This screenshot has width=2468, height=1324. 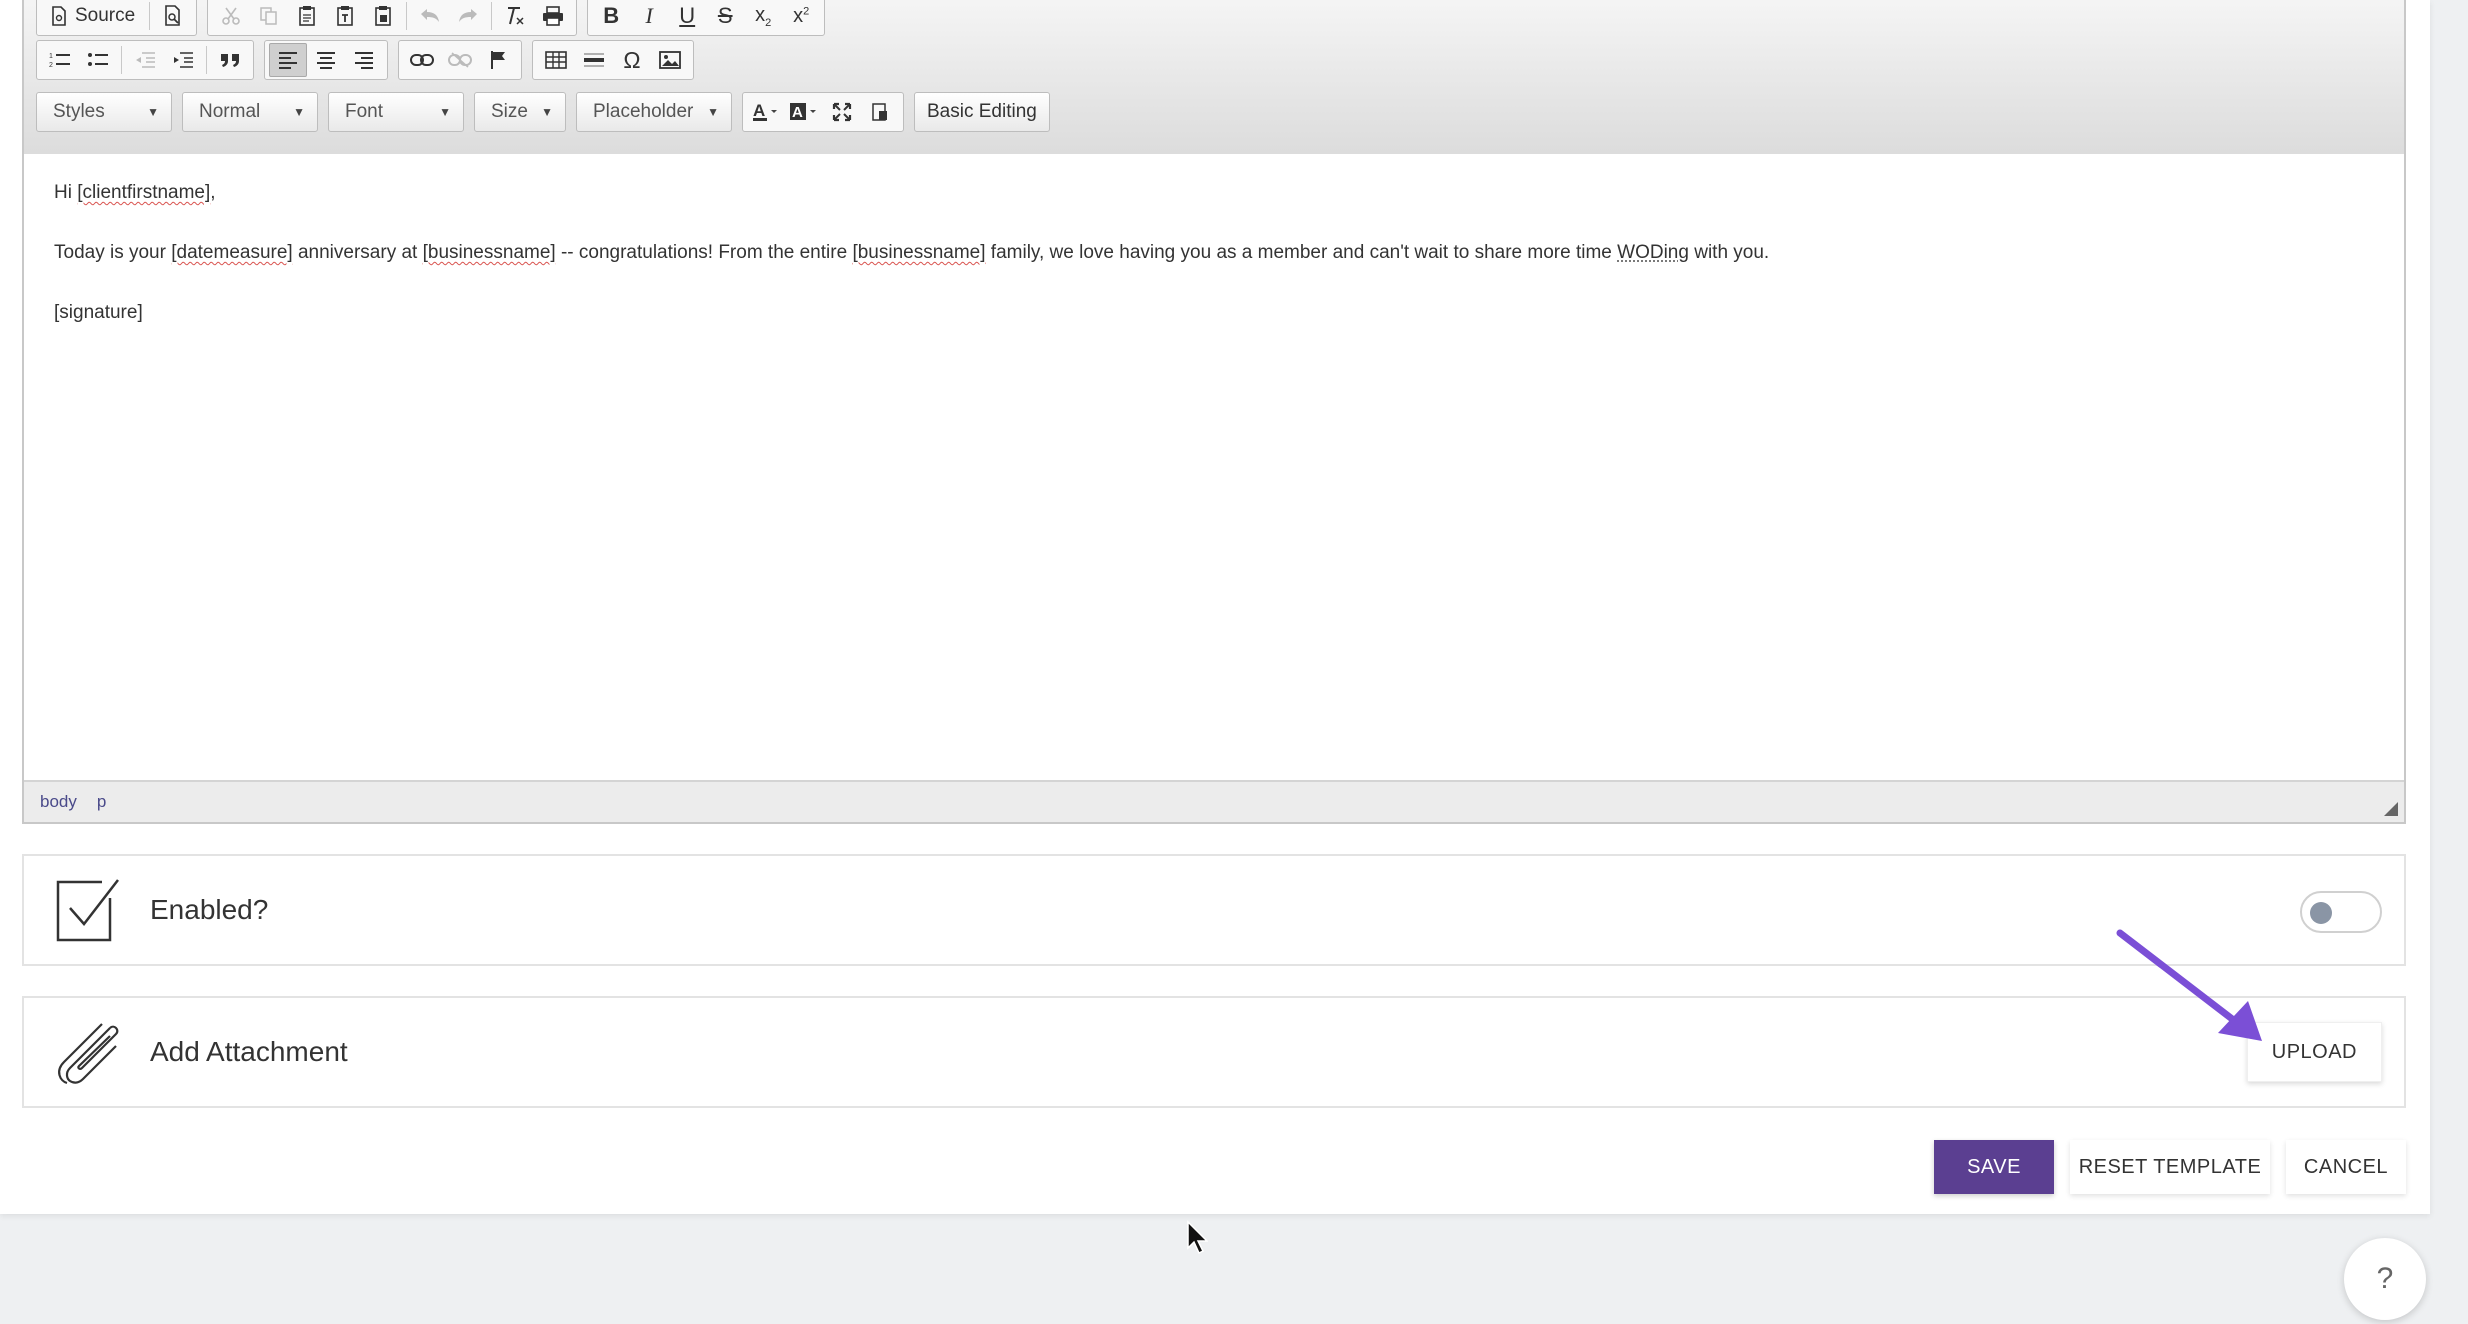 I want to click on increase-indent-button, so click(x=183, y=60).